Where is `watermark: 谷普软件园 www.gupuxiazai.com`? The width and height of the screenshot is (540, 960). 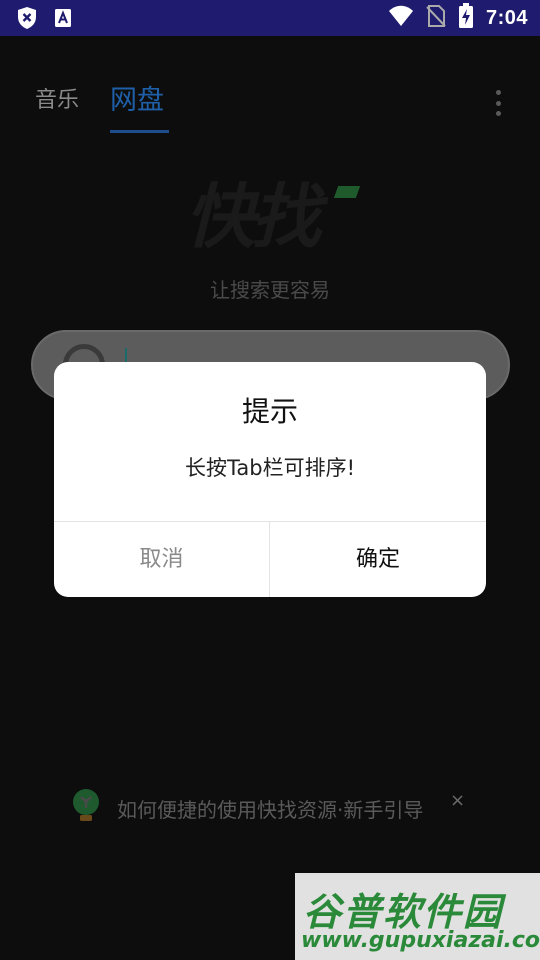
watermark: 谷普软件园 www.gupuxiazai.com is located at coordinates (417, 916).